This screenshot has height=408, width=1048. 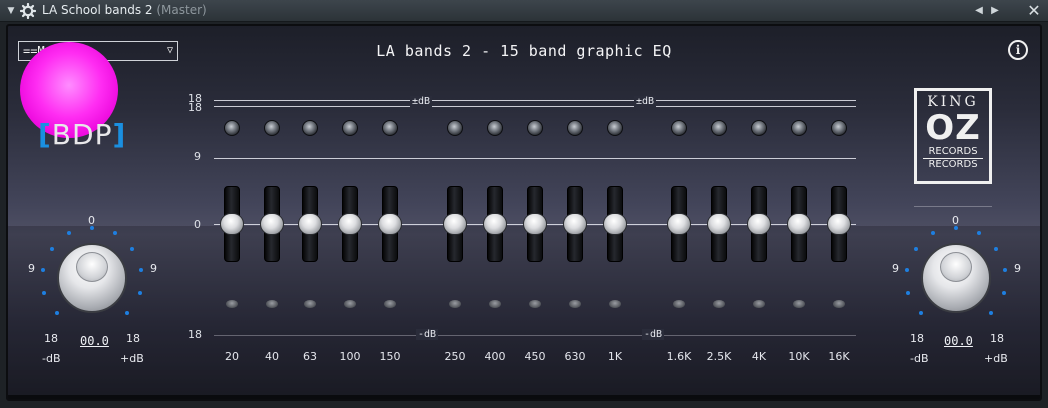 I want to click on previous-preset-icon: ◀, so click(x=979, y=11).